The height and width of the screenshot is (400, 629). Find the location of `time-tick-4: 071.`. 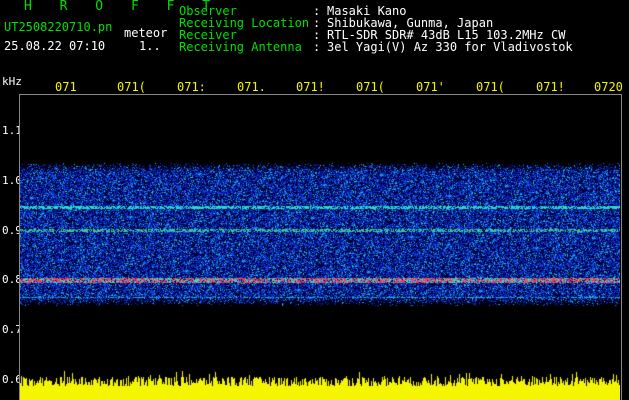

time-tick-4: 071. is located at coordinates (251, 87).